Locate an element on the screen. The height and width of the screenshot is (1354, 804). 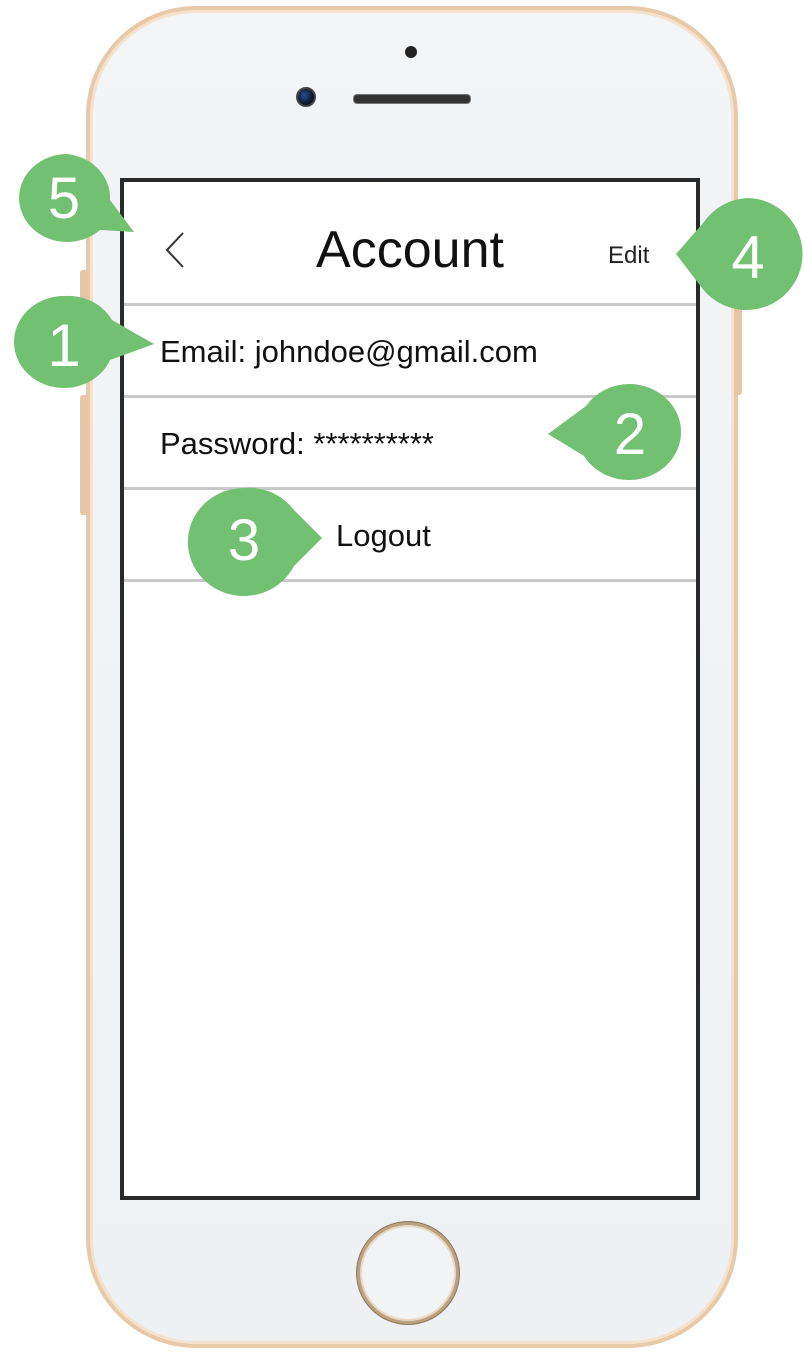
email-label: Email: johndoe@gmail.com is located at coordinates (349, 351).